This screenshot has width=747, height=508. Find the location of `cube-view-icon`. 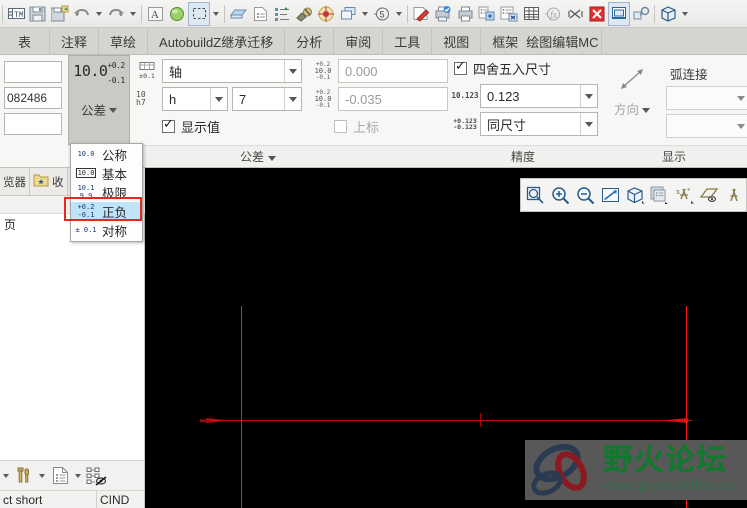

cube-view-icon is located at coordinates (635, 195).